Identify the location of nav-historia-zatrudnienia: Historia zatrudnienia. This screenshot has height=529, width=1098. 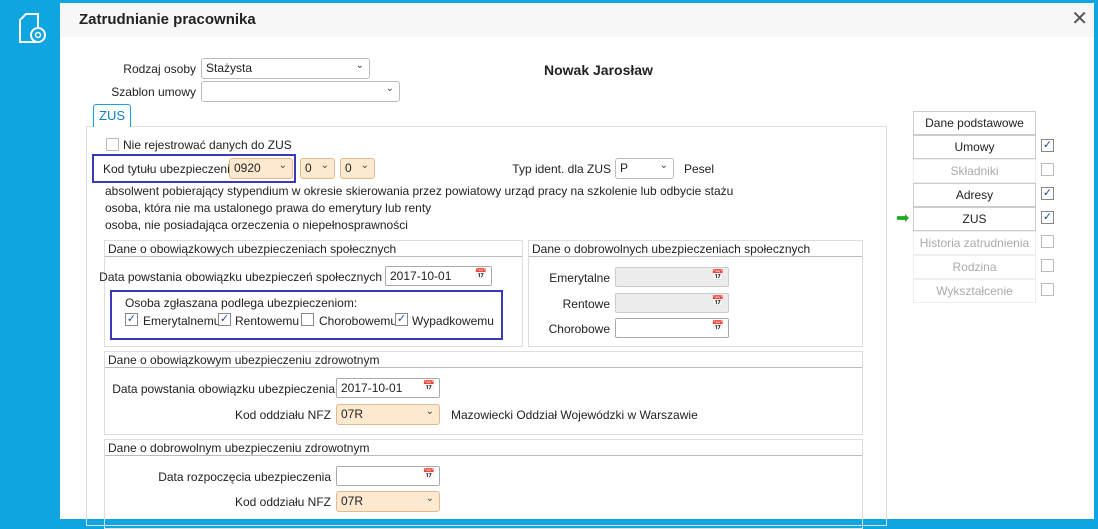
(974, 243).